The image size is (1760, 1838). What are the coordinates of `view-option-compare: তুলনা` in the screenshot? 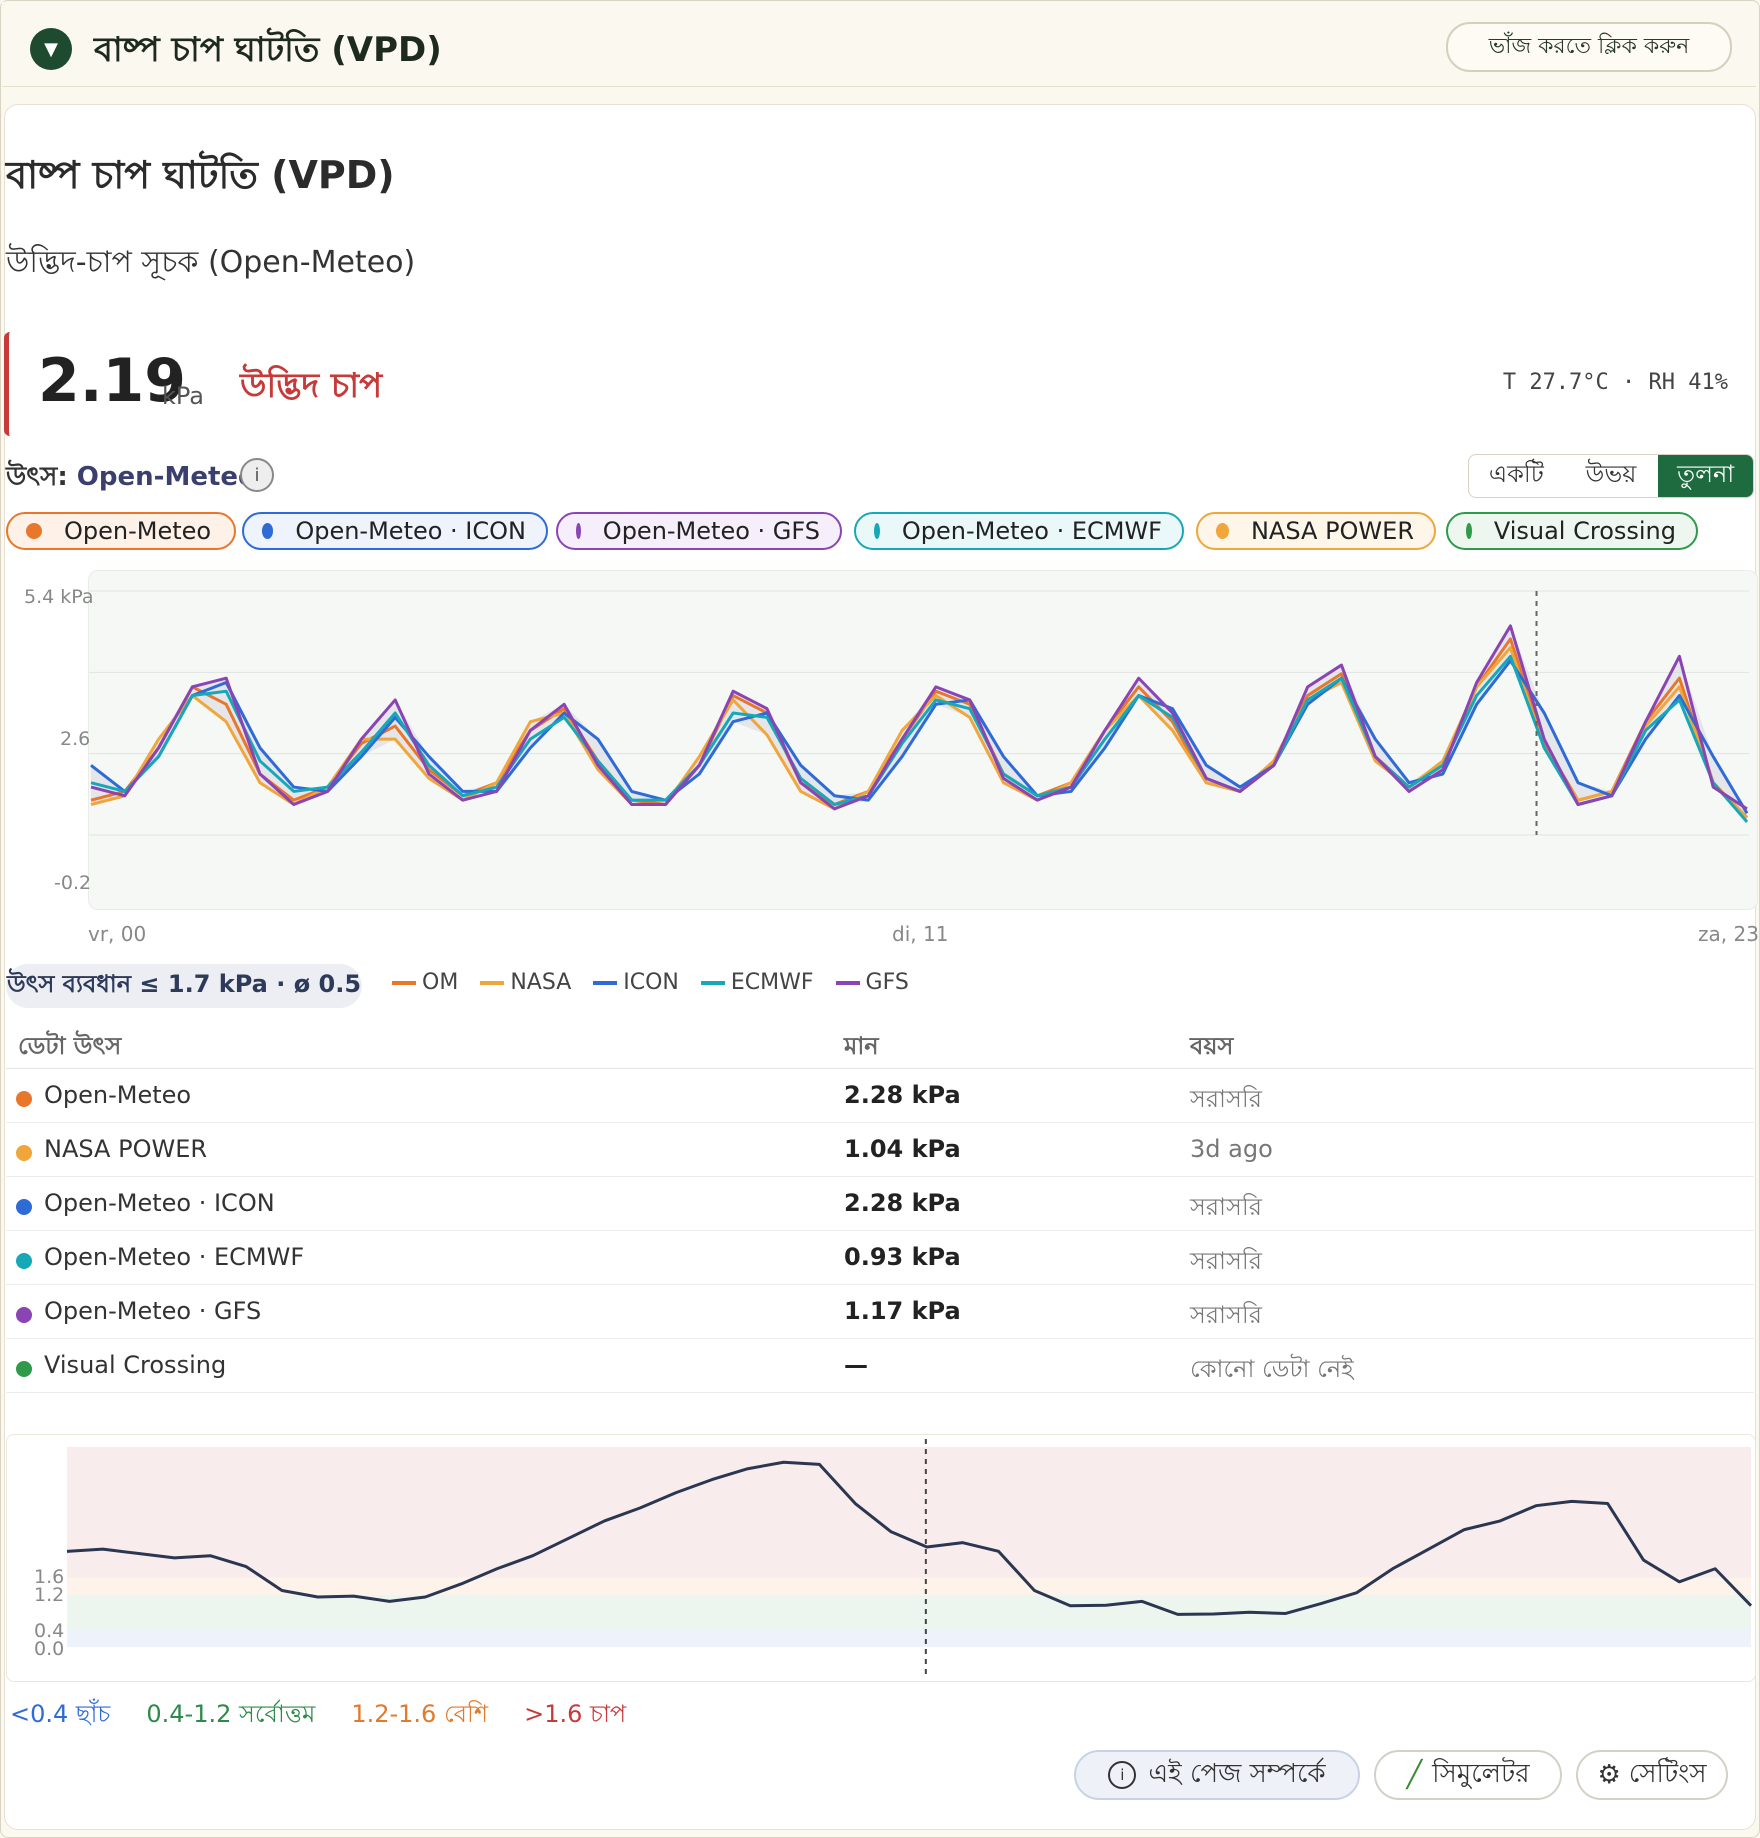 It's located at (1705, 476).